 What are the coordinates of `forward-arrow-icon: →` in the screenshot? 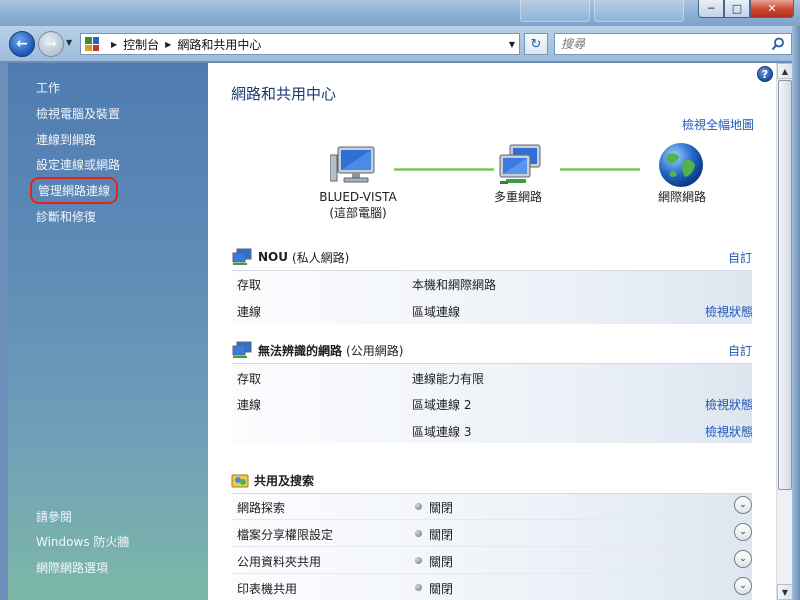 It's located at (51, 44).